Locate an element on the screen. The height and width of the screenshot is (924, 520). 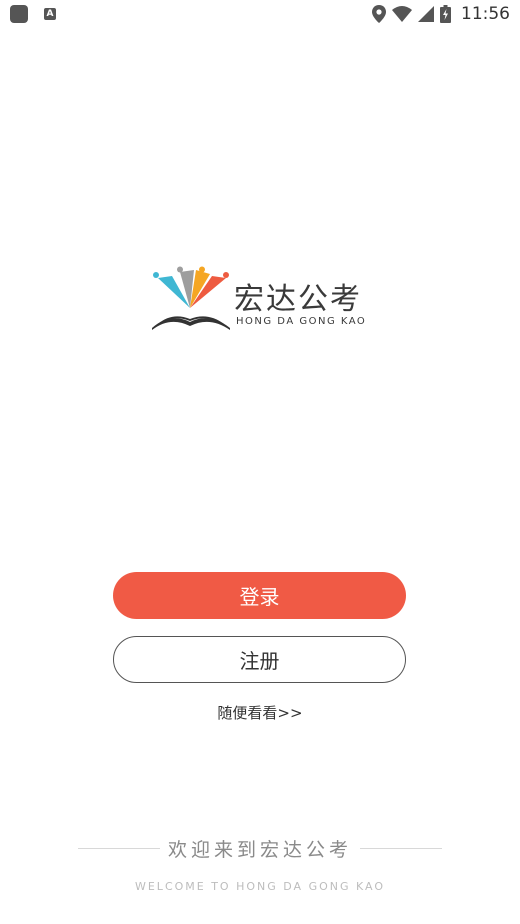
welcome-row: 欢迎来到宏达公考 is located at coordinates (260, 848).